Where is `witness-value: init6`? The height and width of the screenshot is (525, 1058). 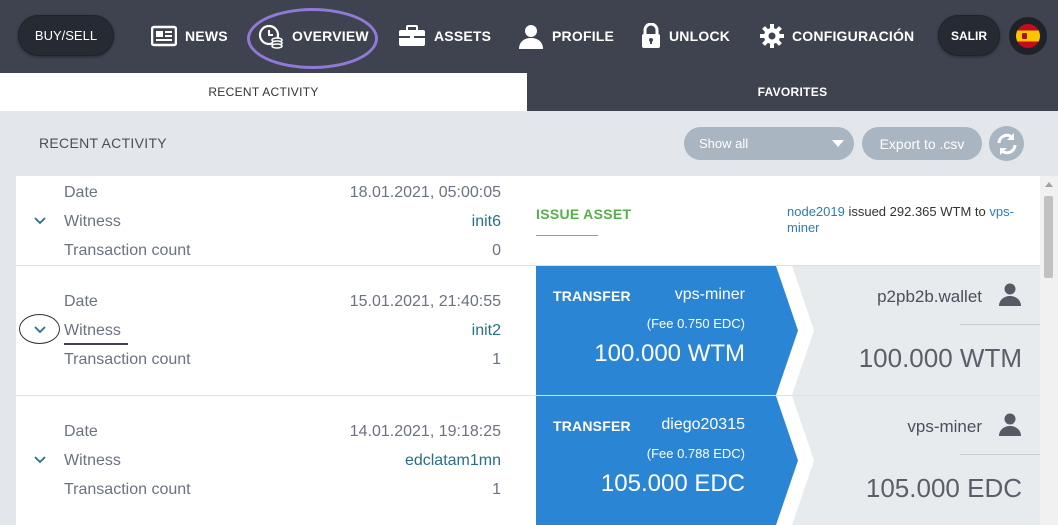 witness-value: init6 is located at coordinates (486, 222).